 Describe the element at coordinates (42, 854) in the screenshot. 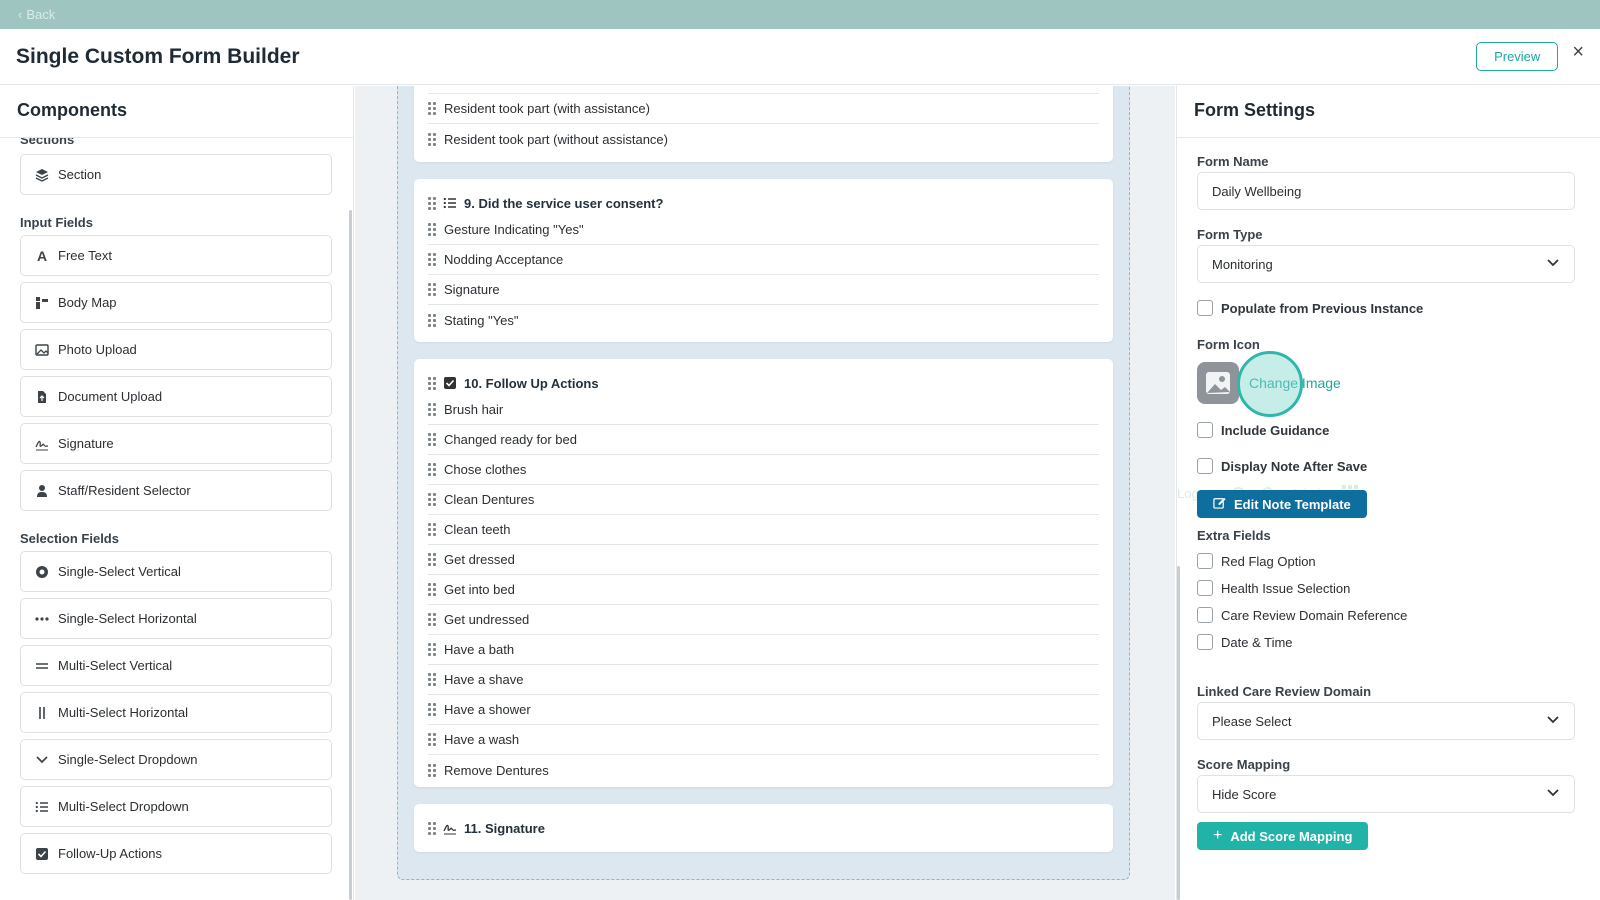

I see `checkbox-icon` at that location.